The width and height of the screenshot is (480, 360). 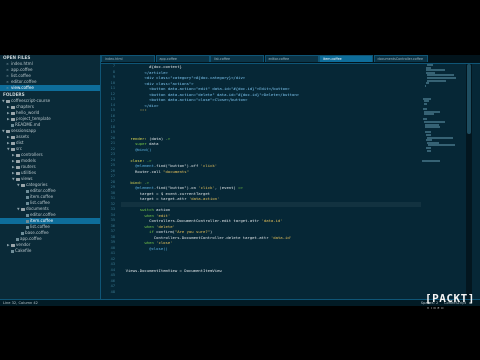 What do you see at coordinates (442, 181) in the screenshot?
I see `minimap` at bounding box center [442, 181].